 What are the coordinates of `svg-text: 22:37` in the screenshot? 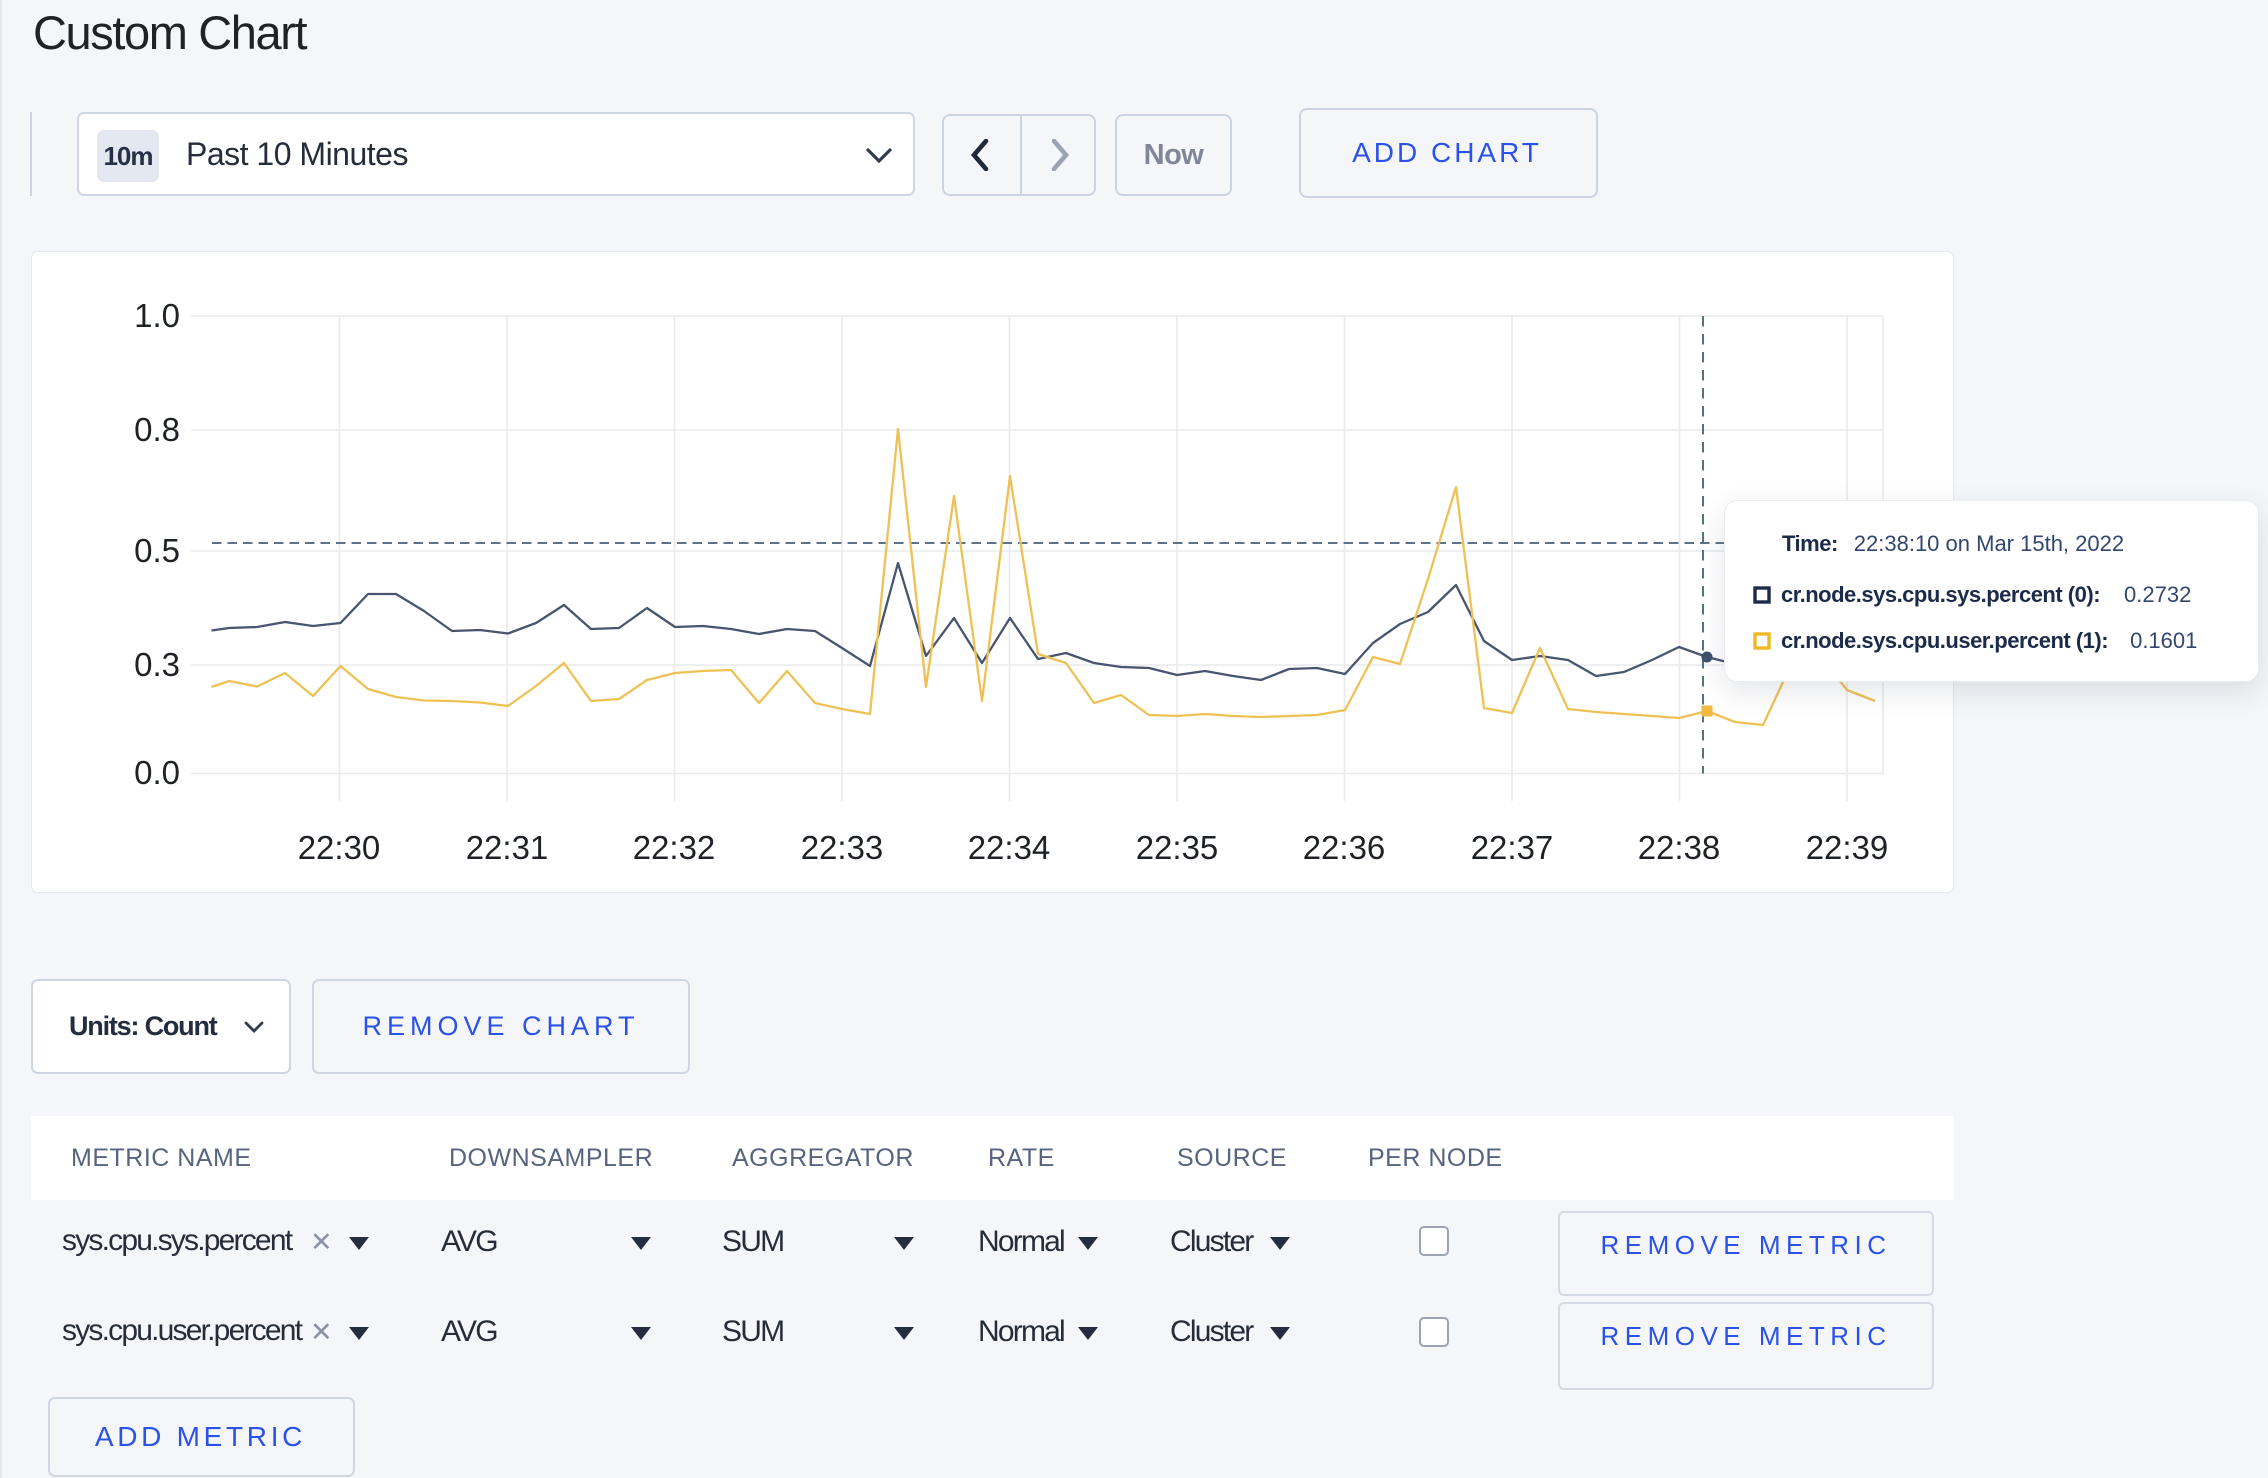 It's located at (1512, 847).